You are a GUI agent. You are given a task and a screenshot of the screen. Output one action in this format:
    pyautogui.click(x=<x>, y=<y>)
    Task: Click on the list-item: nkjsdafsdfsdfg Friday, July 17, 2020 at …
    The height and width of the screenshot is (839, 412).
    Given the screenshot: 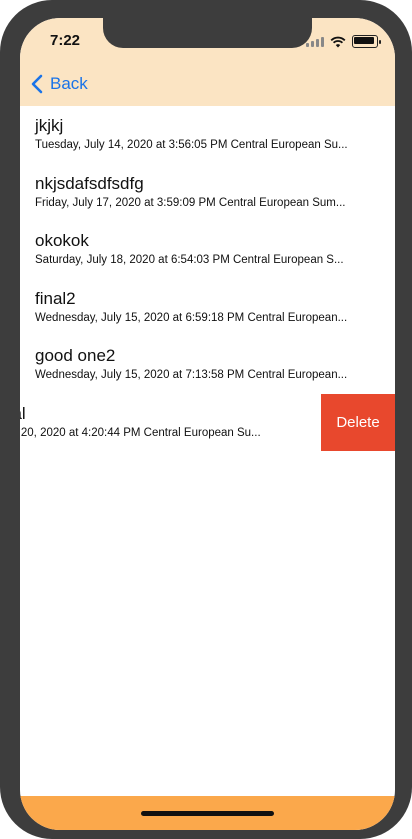 What is the action you would take?
    pyautogui.click(x=207, y=192)
    